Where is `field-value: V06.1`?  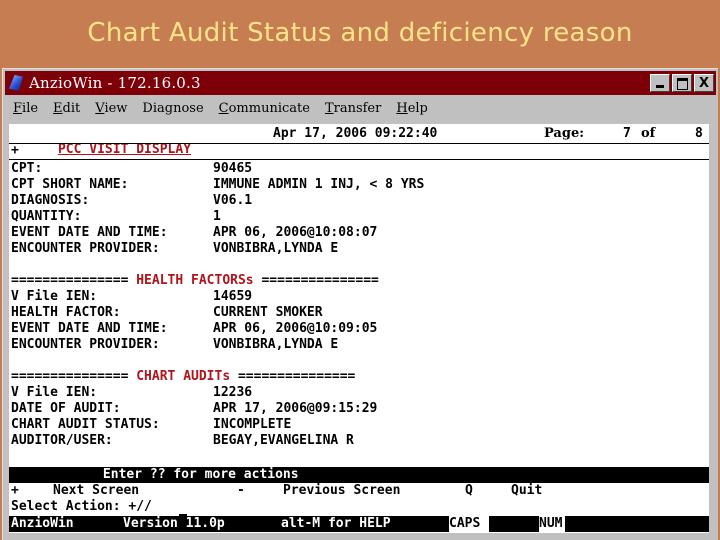 field-value: V06.1 is located at coordinates (233, 200).